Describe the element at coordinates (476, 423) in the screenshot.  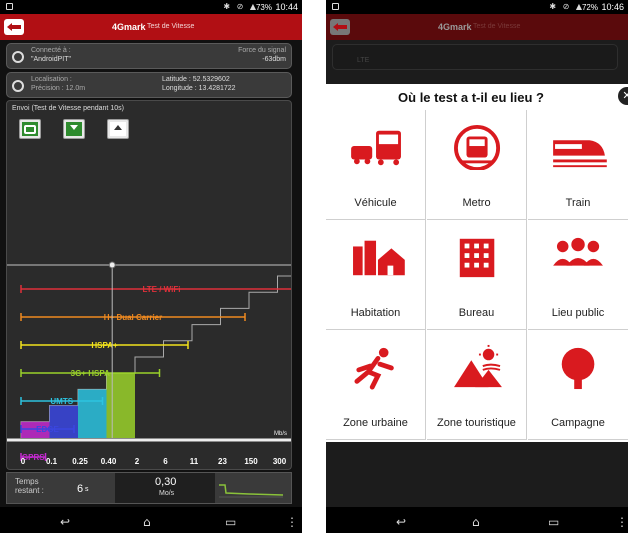
I see `location-option-label: Zone touristique` at that location.